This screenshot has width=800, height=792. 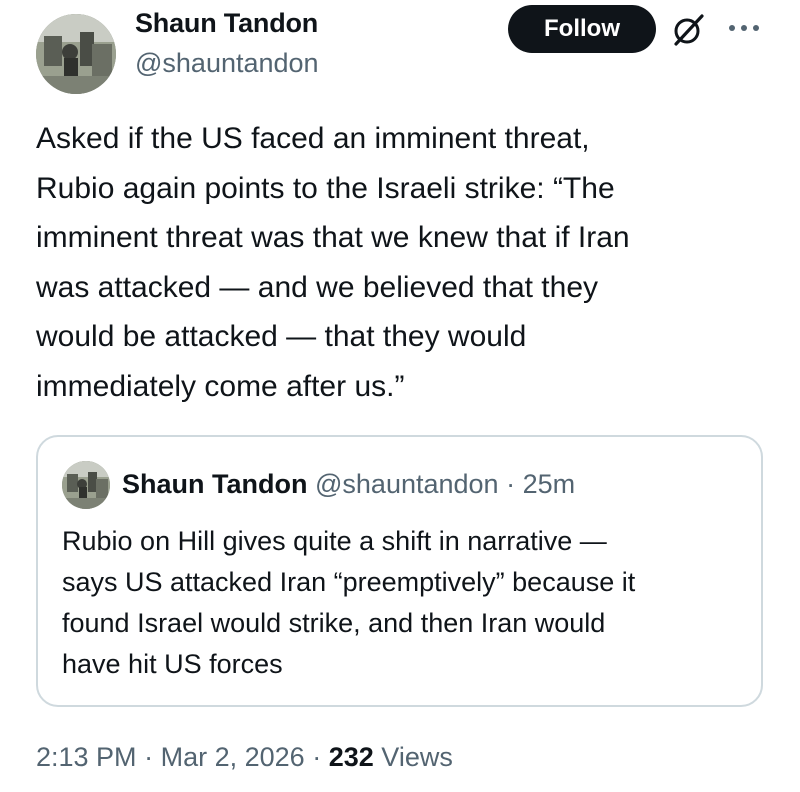 I want to click on quoted-author-name: Shaun Tandon, so click(x=215, y=484).